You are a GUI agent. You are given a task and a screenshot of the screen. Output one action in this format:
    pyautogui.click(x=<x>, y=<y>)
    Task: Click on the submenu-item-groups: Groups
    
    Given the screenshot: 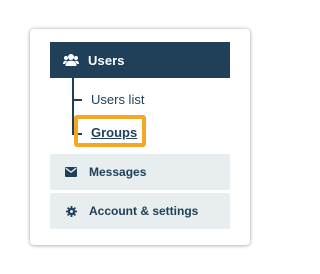 What is the action you would take?
    pyautogui.click(x=114, y=132)
    